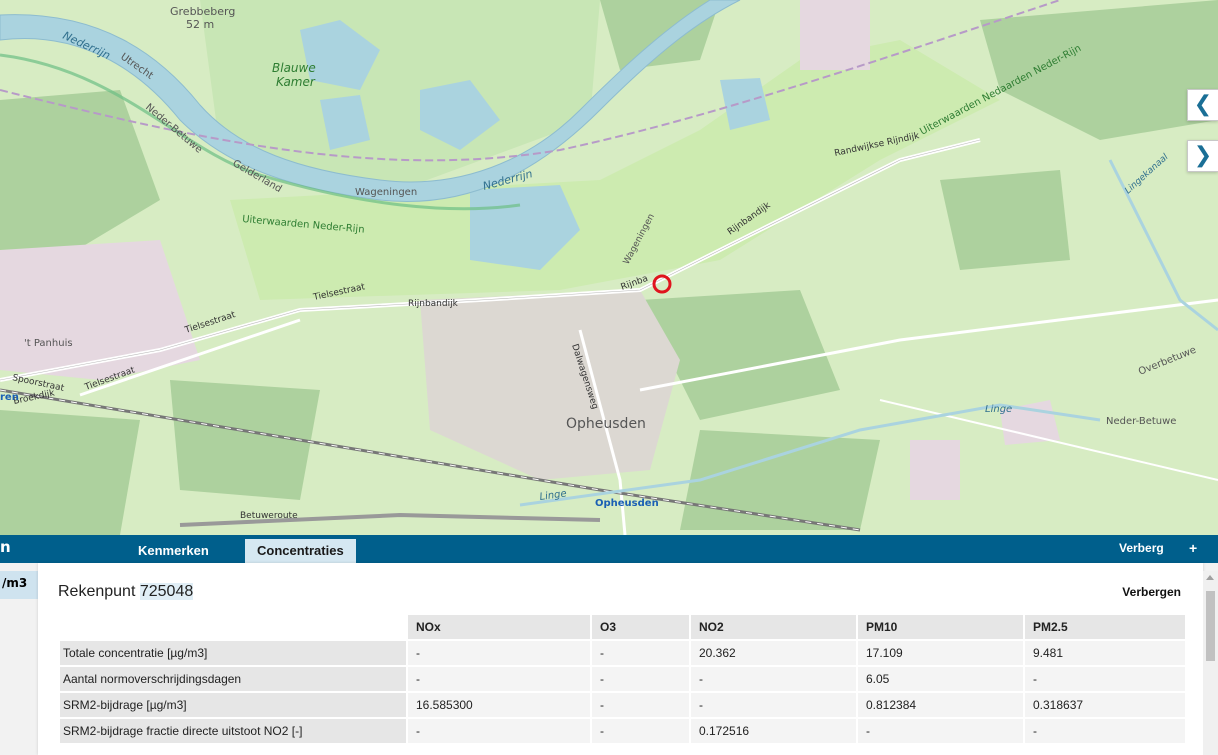 The height and width of the screenshot is (755, 1218). I want to click on panel-tab-bar: n Kenmerken Concentraties Verberg +, so click(609, 549).